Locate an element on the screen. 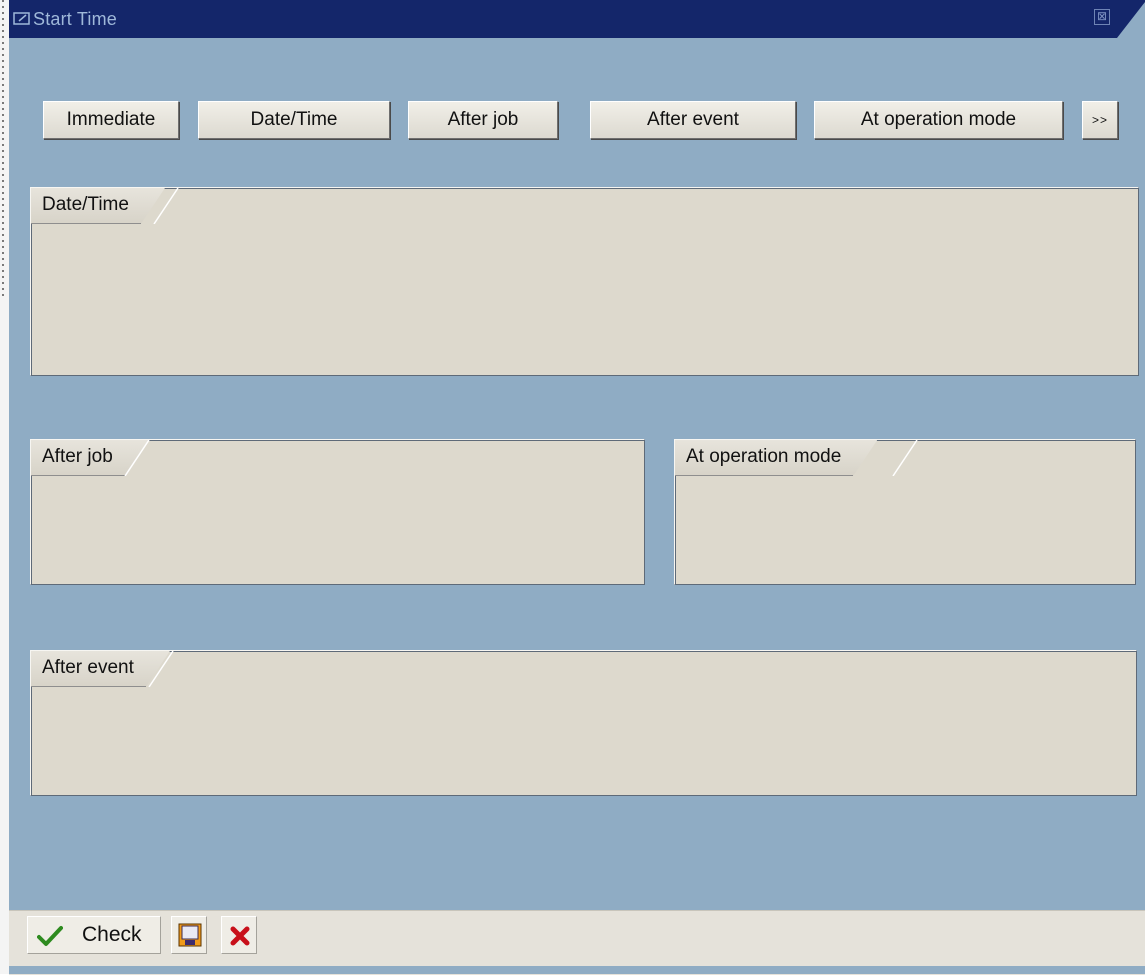 The image size is (1145, 975). after-job-button: After job is located at coordinates (483, 120).